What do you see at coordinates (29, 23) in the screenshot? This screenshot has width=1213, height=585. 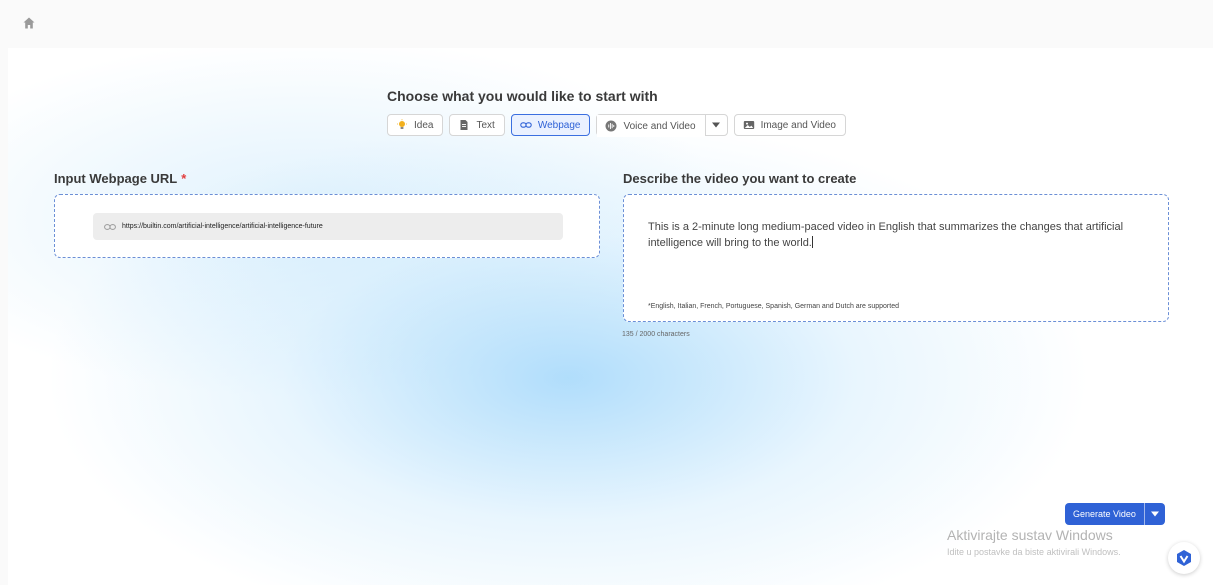 I see `home-icon` at bounding box center [29, 23].